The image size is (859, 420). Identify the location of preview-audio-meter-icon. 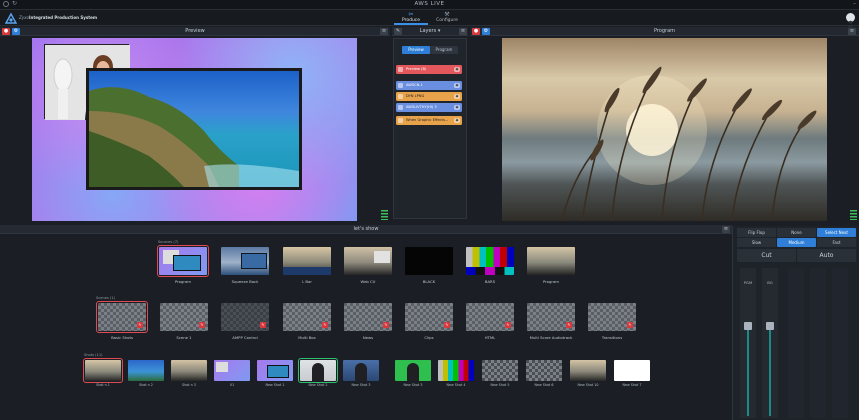
(384, 215).